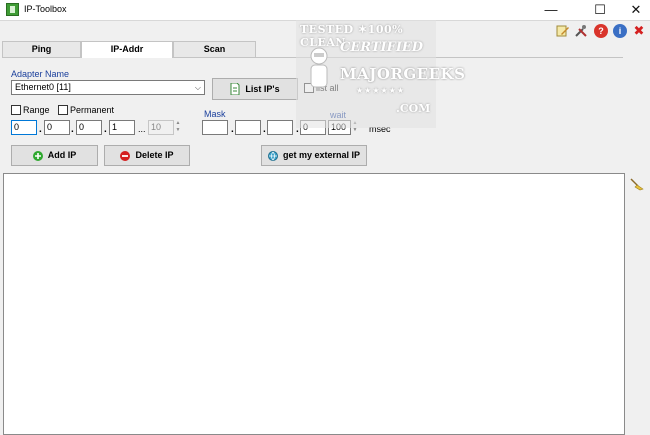  What do you see at coordinates (321, 155) in the screenshot?
I see `external-ip-label: get my external IP` at bounding box center [321, 155].